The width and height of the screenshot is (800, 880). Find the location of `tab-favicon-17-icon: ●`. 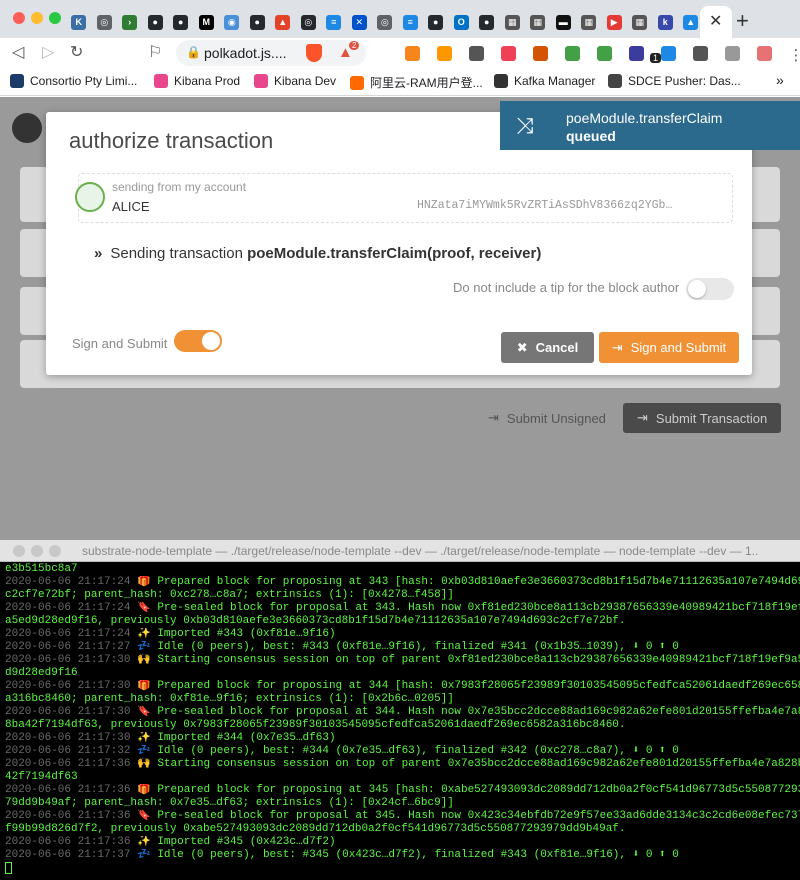

tab-favicon-17-icon: ● is located at coordinates (487, 22).